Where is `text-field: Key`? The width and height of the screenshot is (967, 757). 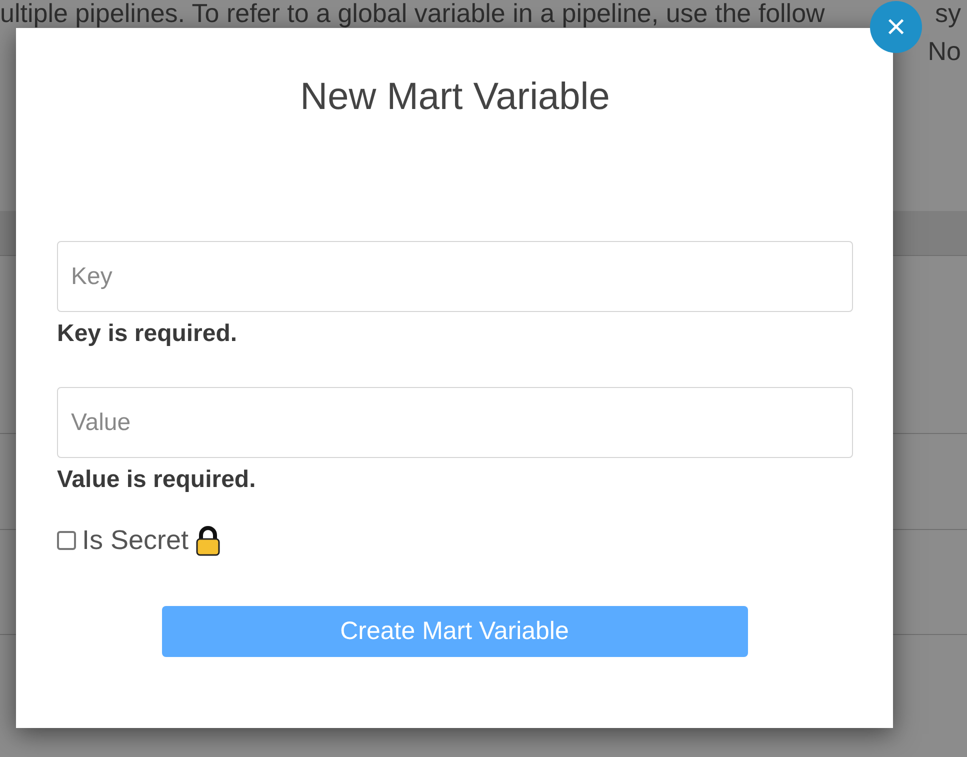
text-field: Key is located at coordinates (455, 276).